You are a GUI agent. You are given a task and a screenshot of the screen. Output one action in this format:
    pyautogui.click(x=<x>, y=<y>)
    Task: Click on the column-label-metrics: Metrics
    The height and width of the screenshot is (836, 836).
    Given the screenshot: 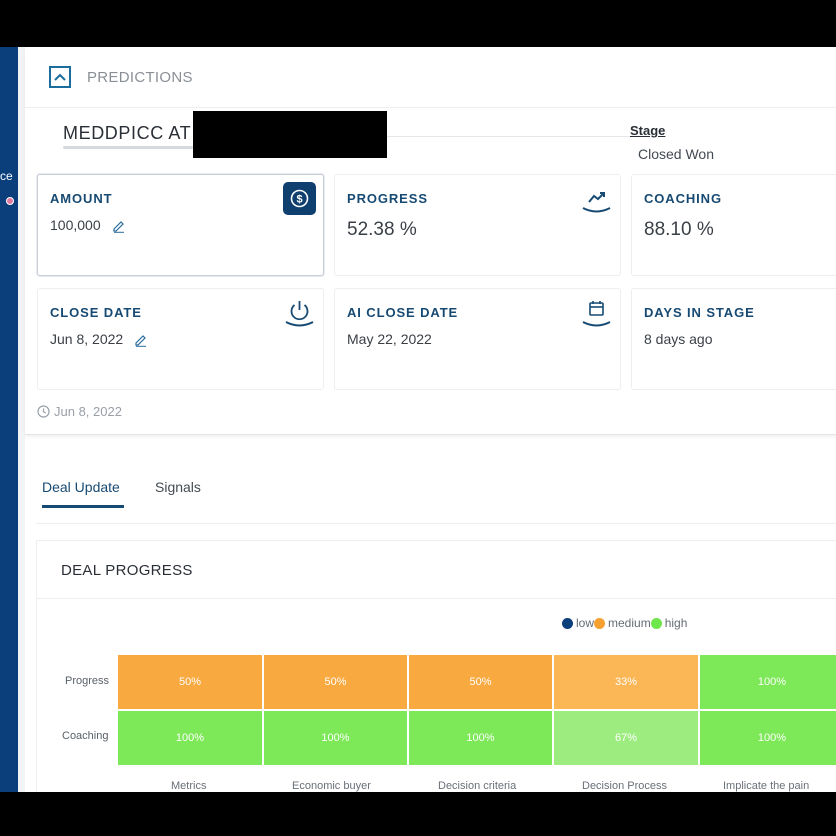 What is the action you would take?
    pyautogui.click(x=189, y=786)
    